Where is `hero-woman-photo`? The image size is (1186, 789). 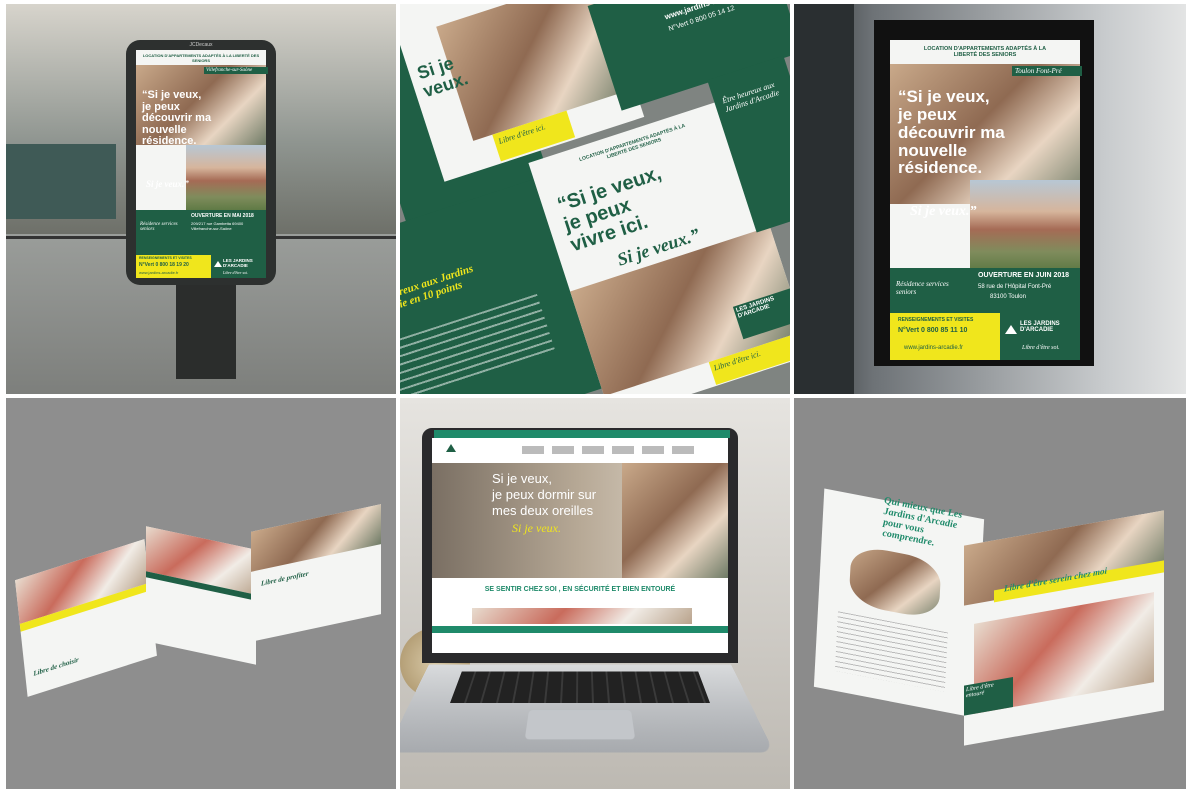 hero-woman-photo is located at coordinates (675, 520).